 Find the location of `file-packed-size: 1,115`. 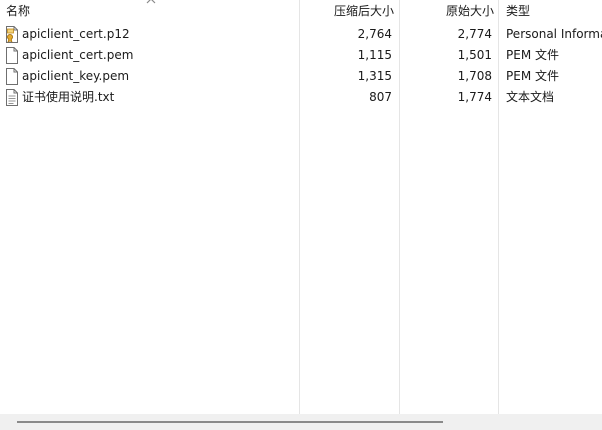

file-packed-size: 1,115 is located at coordinates (374, 55).